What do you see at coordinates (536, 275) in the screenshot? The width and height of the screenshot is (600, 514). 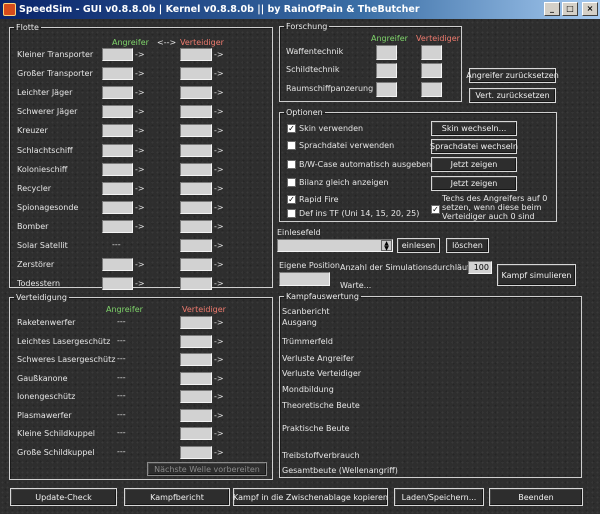 I see `simulate-button: Kampf simulieren` at bounding box center [536, 275].